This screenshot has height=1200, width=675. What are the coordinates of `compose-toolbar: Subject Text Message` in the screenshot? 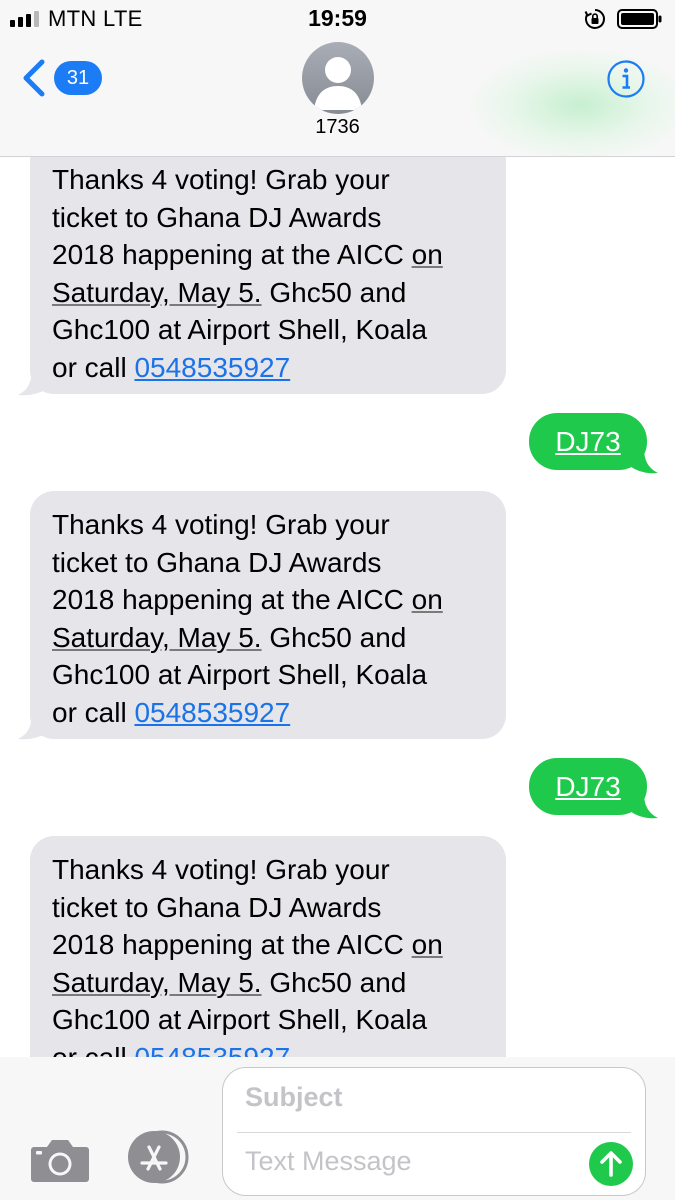 It's located at (337, 1128).